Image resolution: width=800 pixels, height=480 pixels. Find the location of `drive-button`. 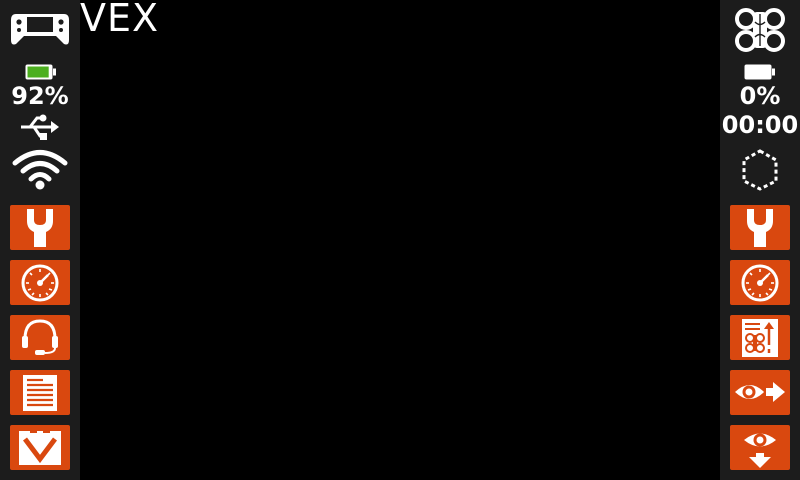

drive-button is located at coordinates (40, 447).